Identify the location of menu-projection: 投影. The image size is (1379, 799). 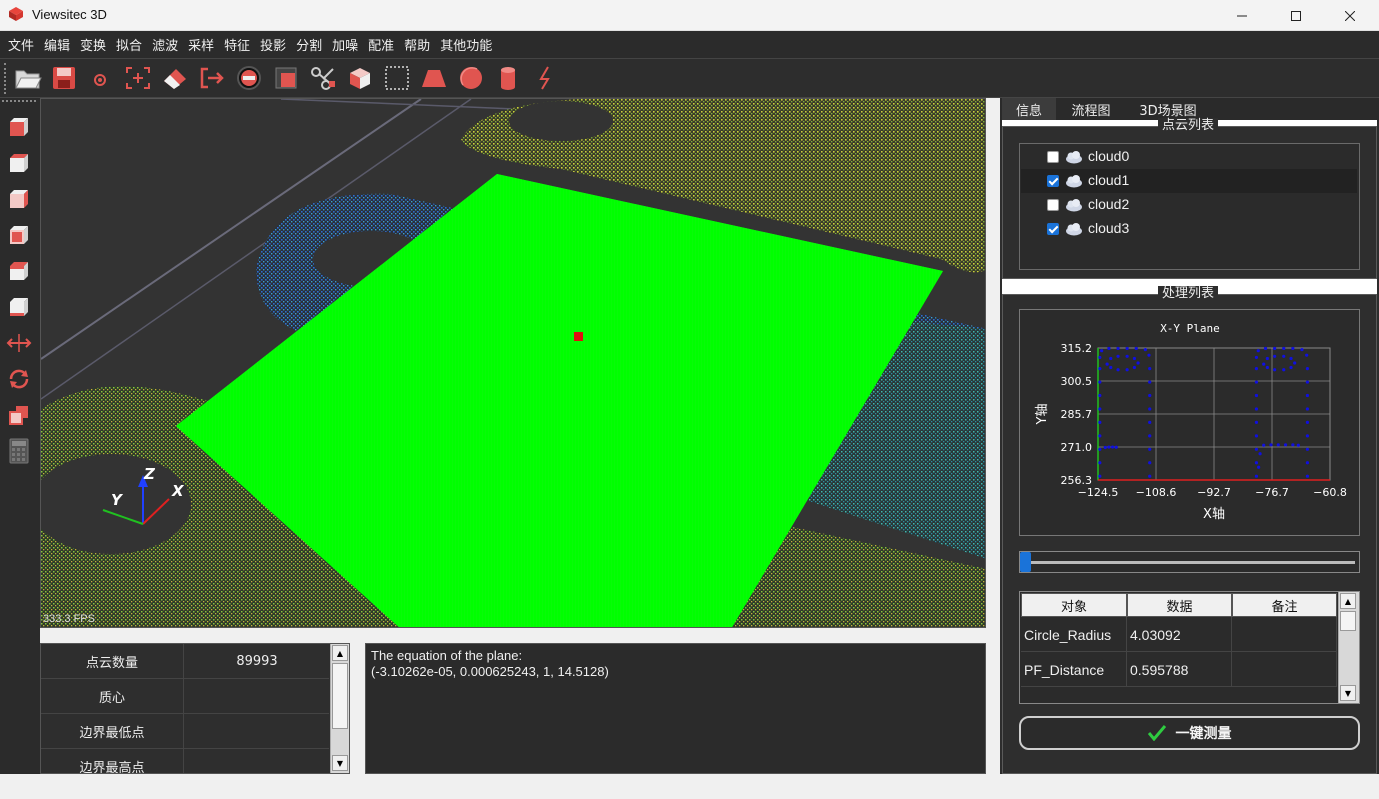
(273, 44).